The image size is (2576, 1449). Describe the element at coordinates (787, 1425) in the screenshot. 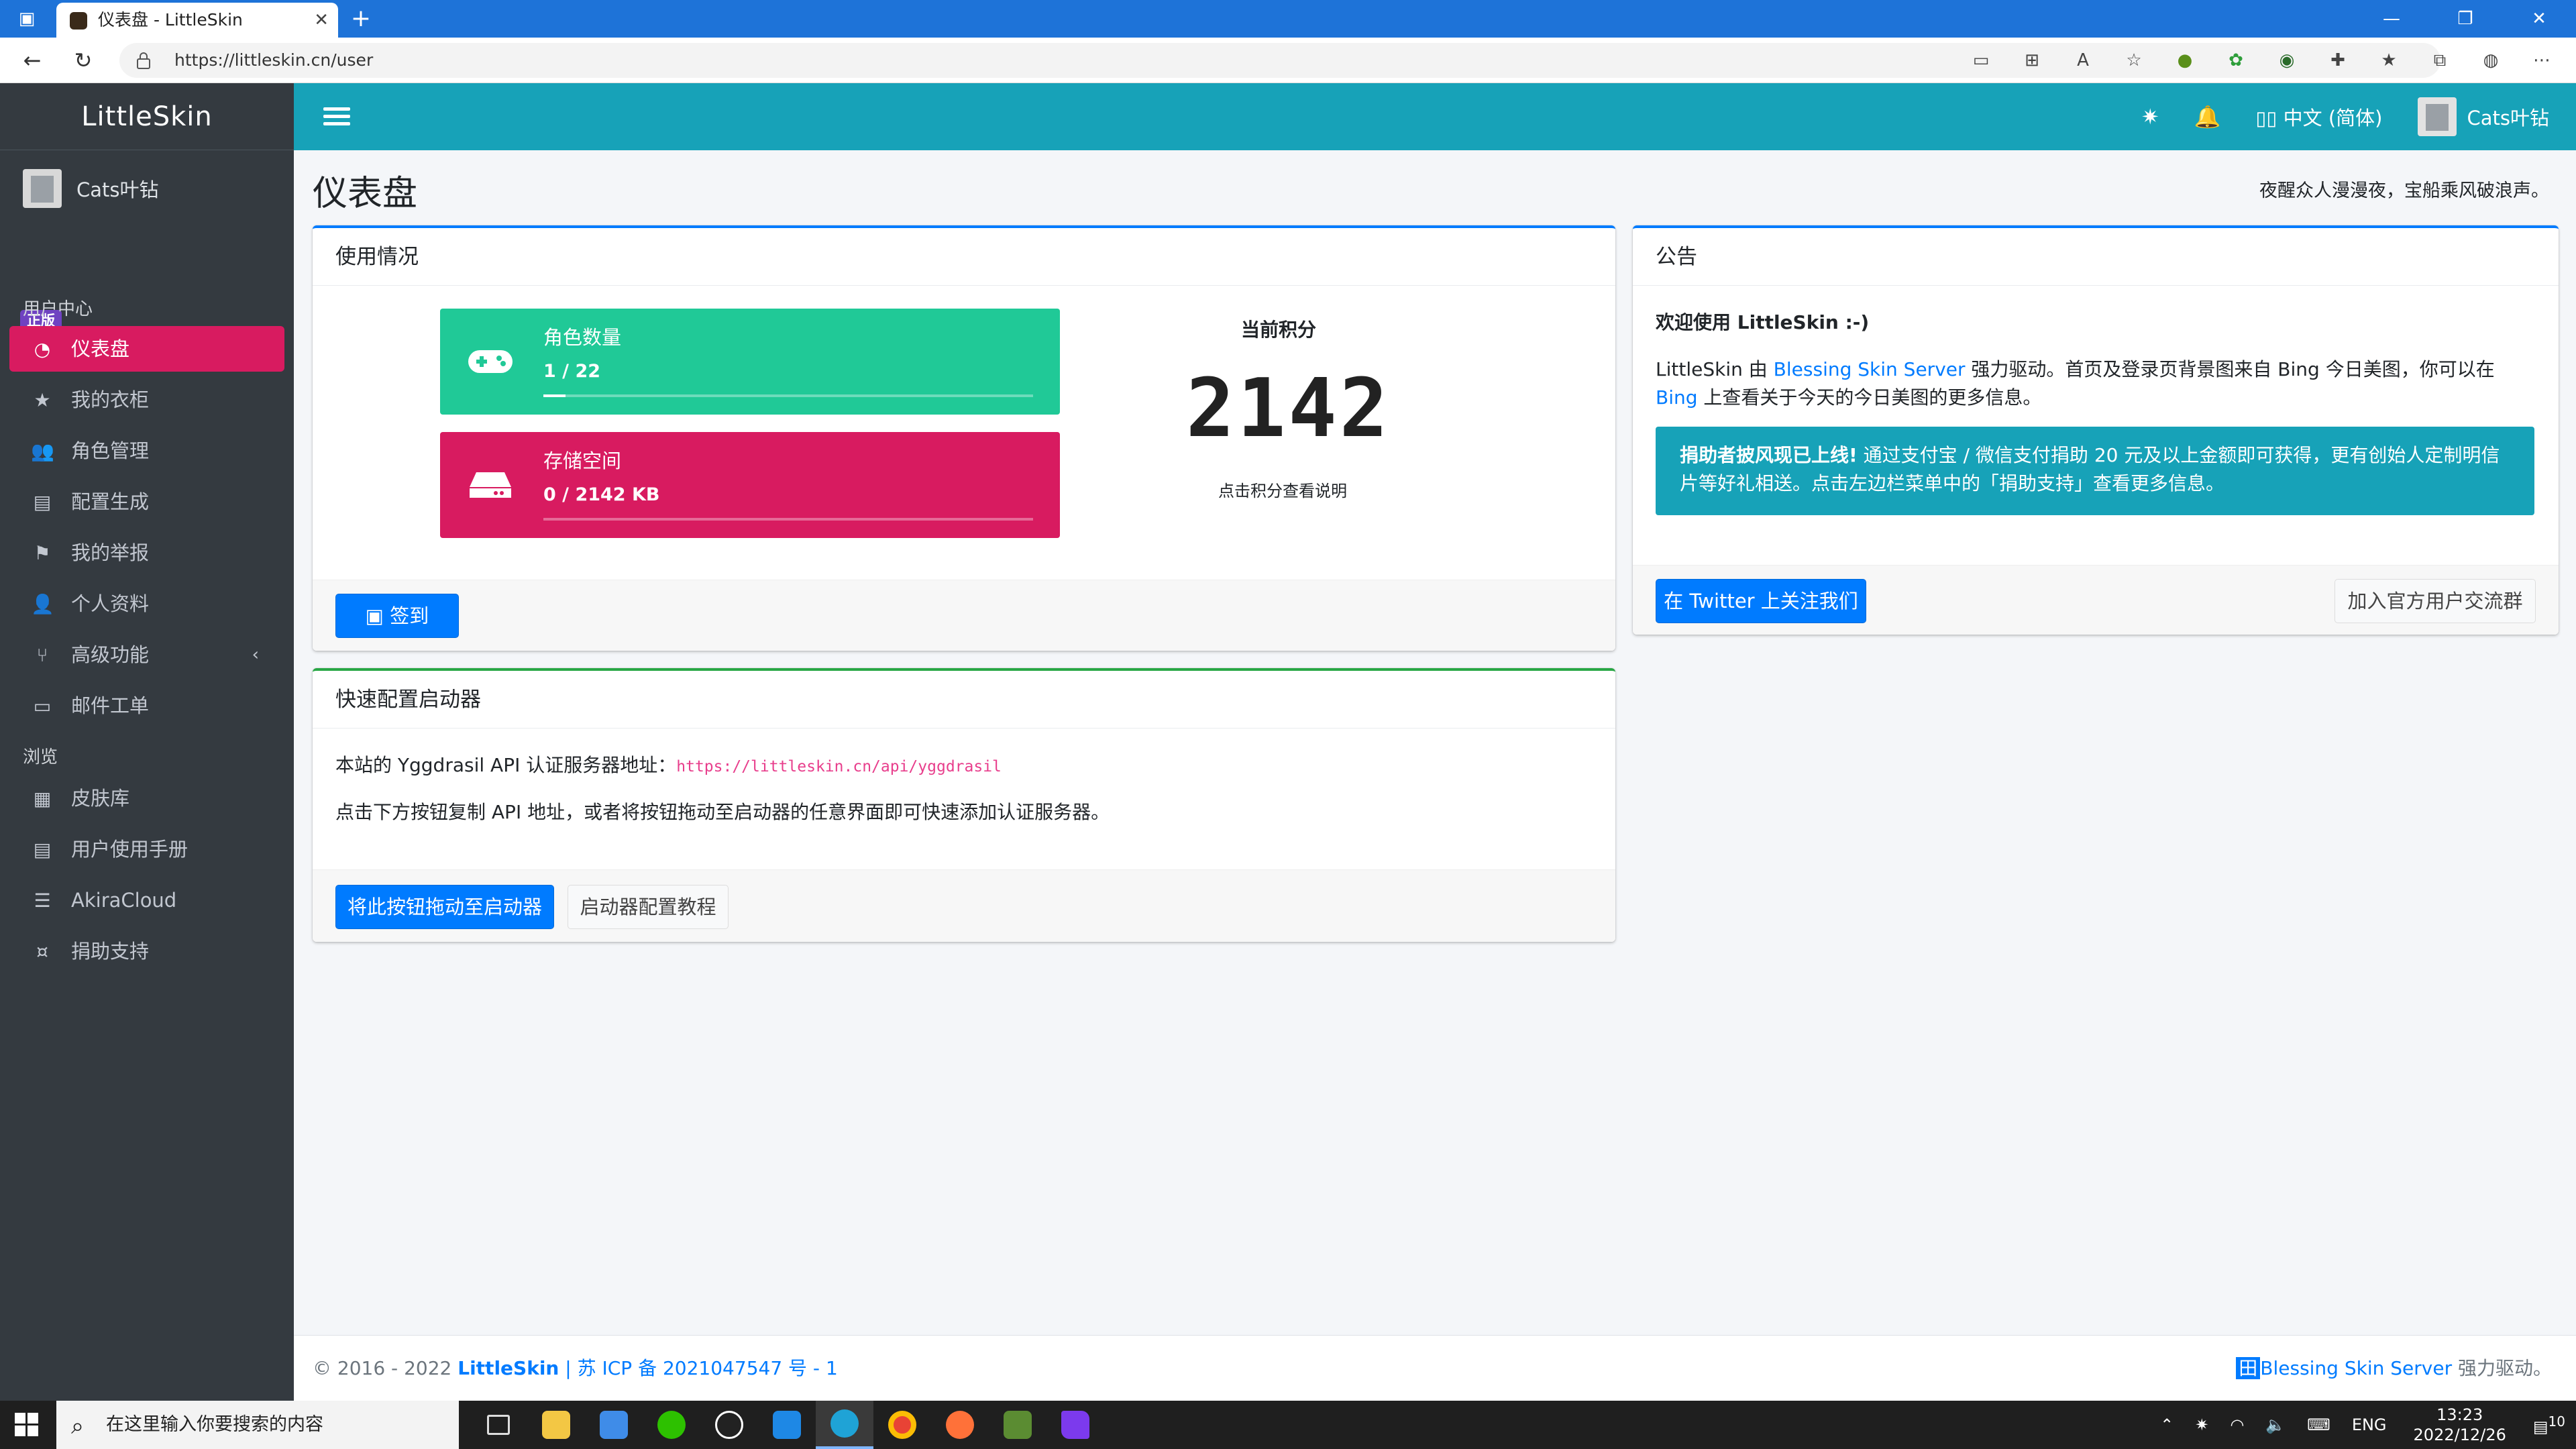

I see `feishu-icon` at that location.